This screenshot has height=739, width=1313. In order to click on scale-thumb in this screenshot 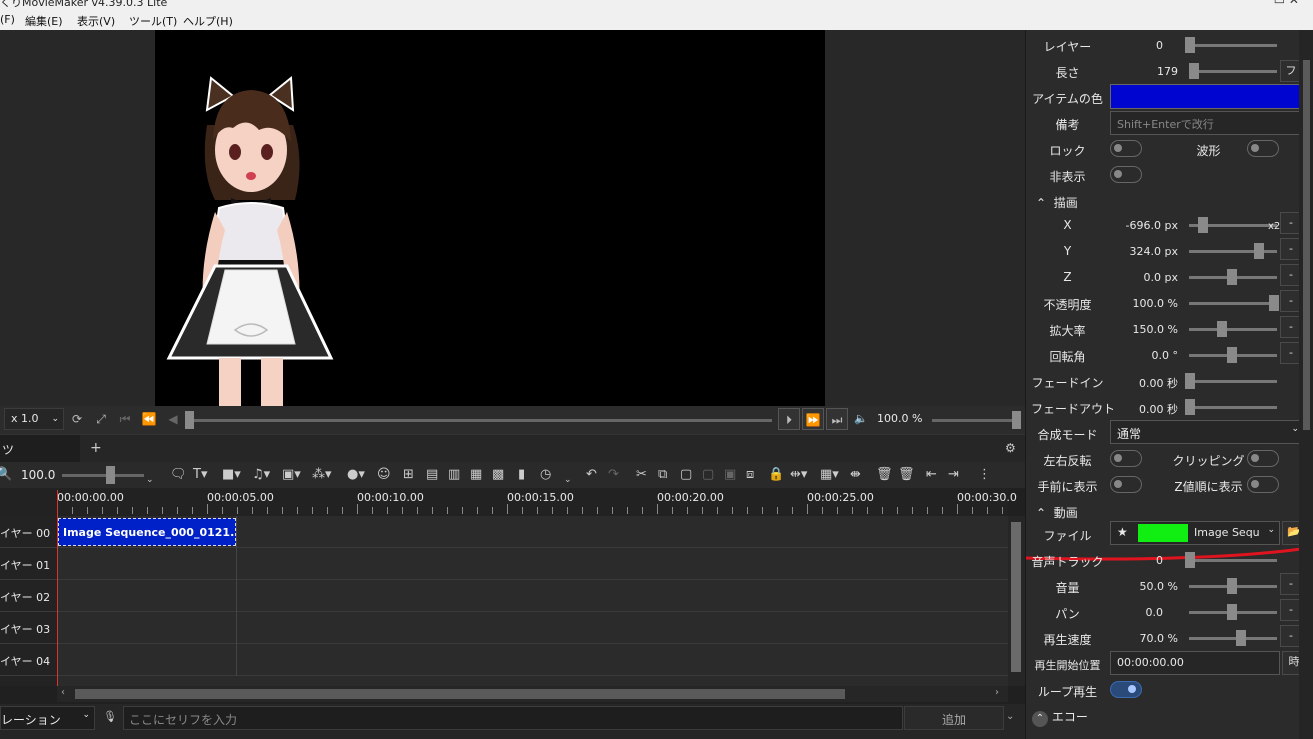, I will do `click(1222, 329)`.